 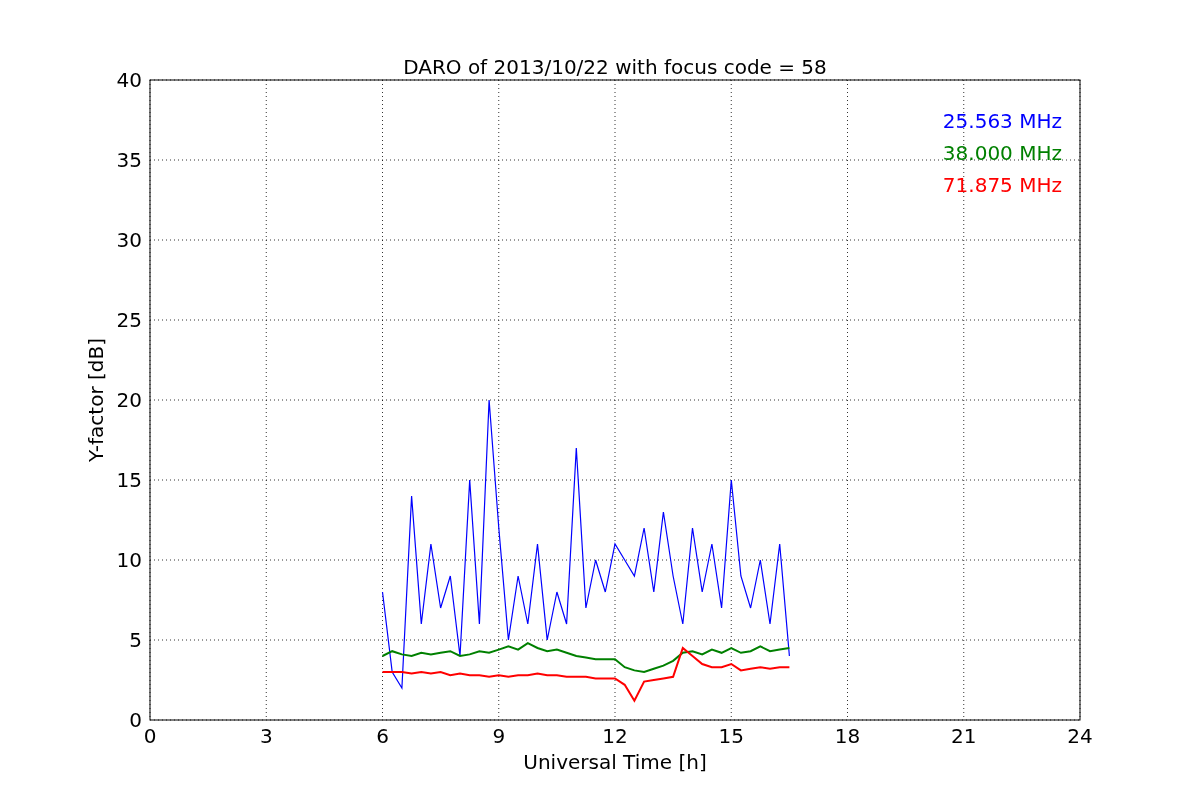 I want to click on axis-label: Y-factor [dB], so click(x=96, y=400).